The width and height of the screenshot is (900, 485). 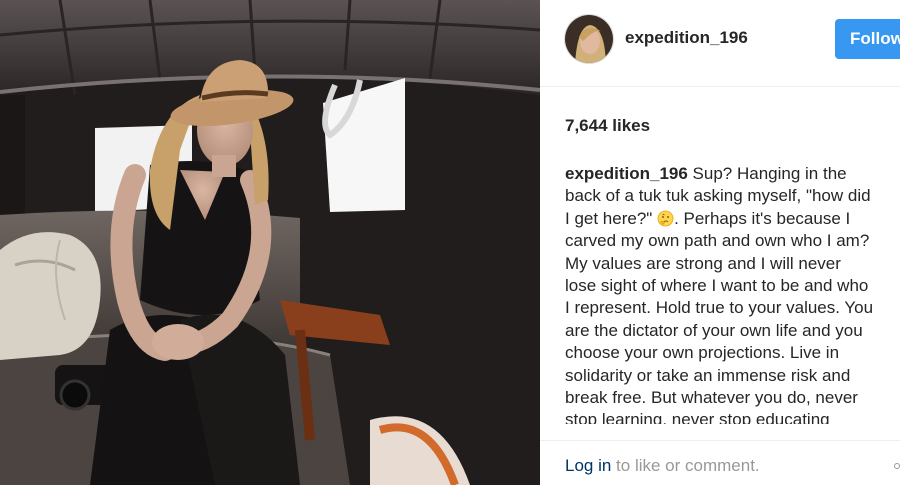 What do you see at coordinates (767, 173) in the screenshot?
I see `caption-text: Sup? Hanging in the` at bounding box center [767, 173].